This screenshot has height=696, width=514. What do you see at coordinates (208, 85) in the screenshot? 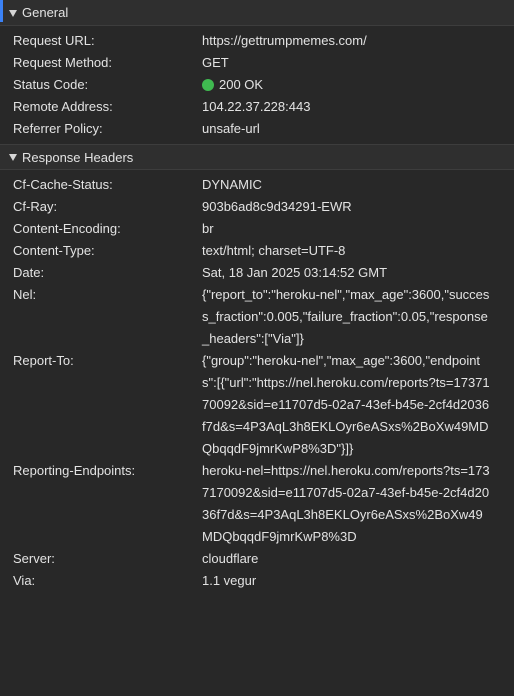
I see `status-dot-icon` at bounding box center [208, 85].